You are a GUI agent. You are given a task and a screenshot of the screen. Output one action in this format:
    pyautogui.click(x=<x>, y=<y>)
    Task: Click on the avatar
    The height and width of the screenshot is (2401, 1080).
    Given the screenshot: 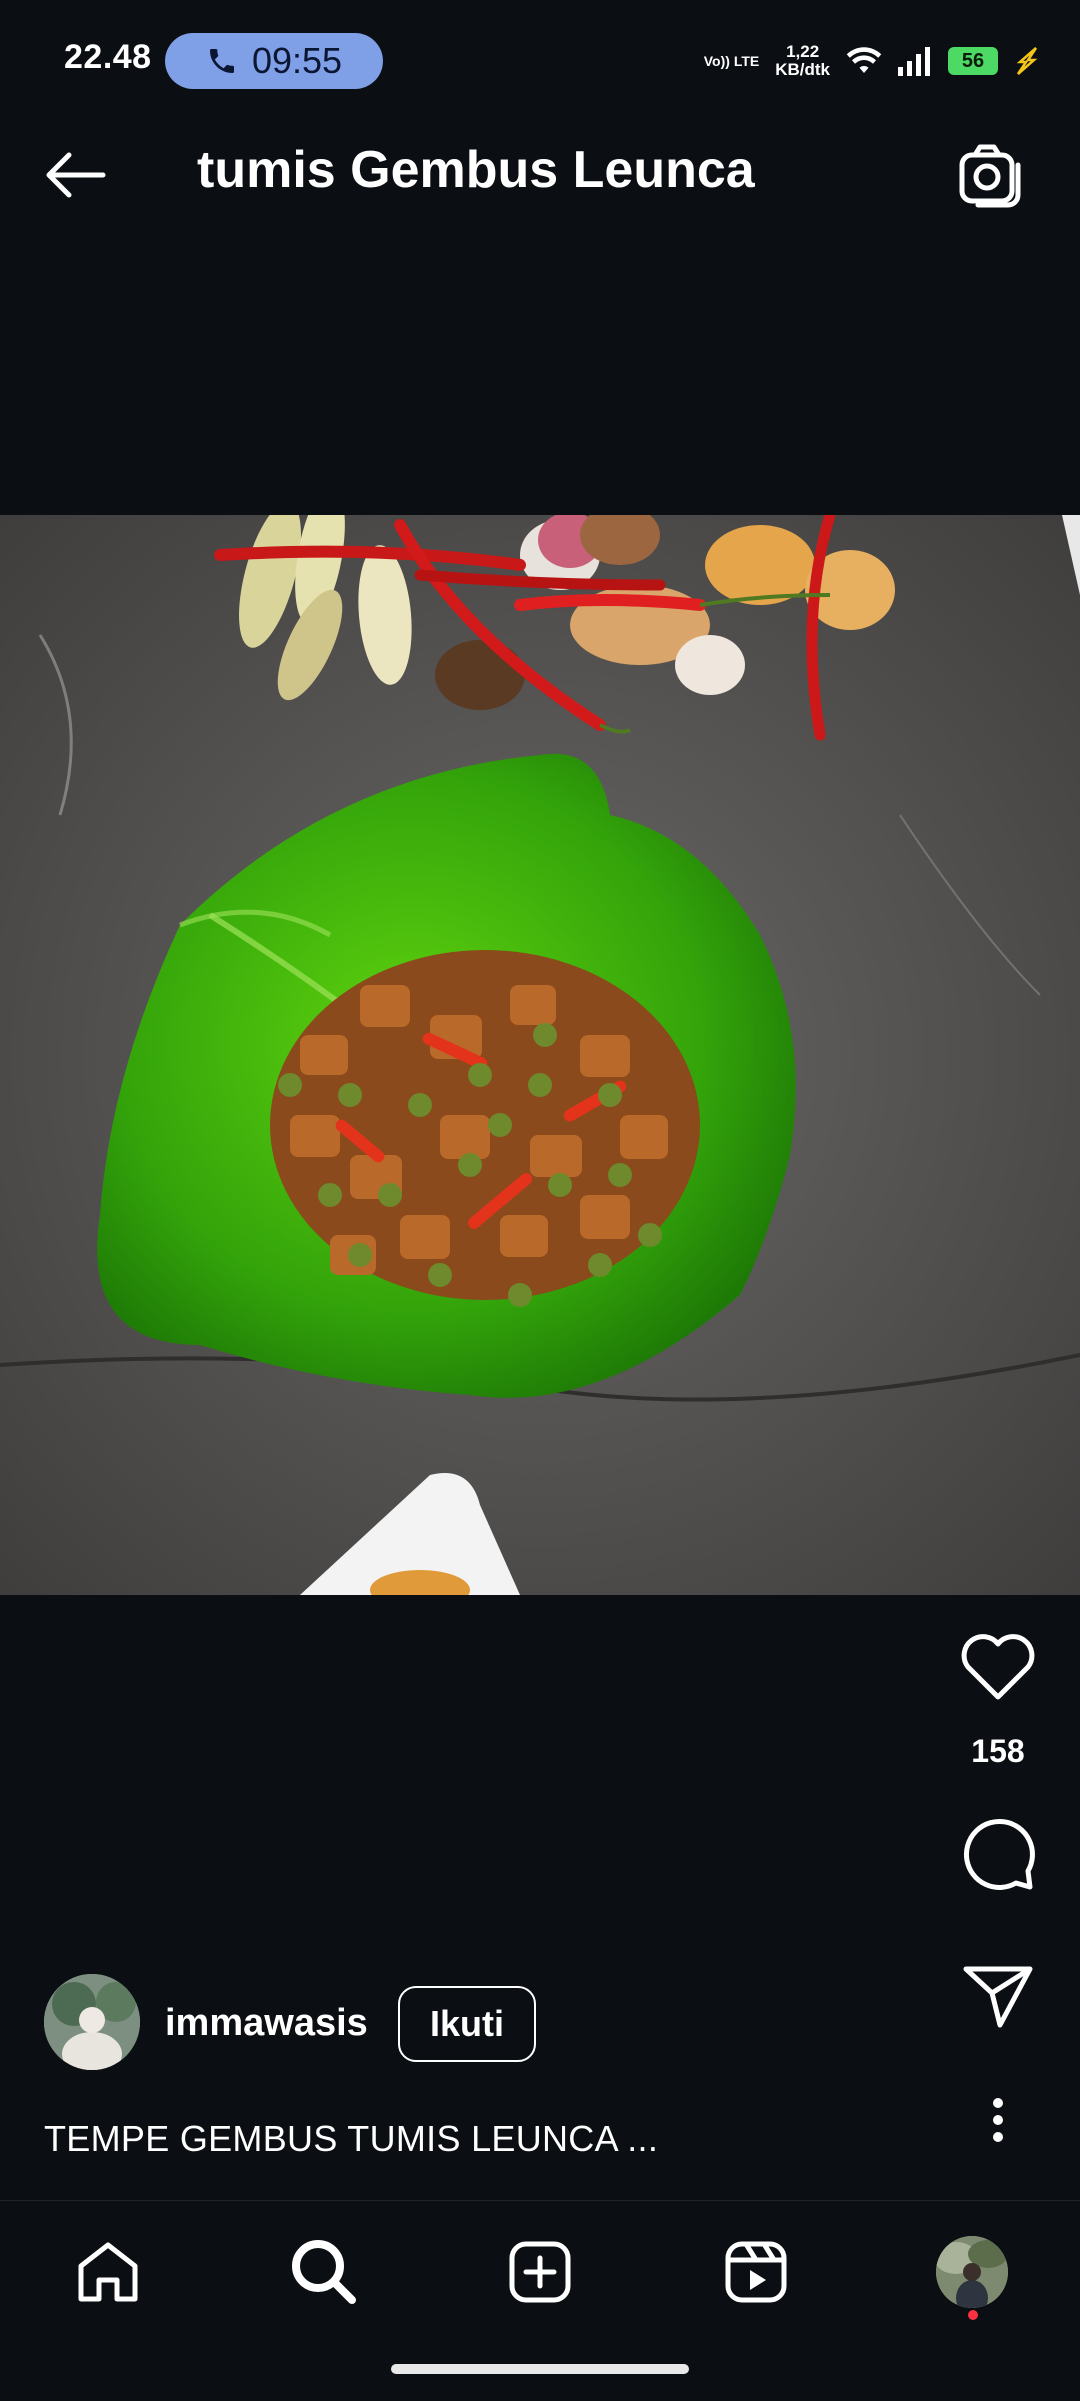 What is the action you would take?
    pyautogui.click(x=92, y=2022)
    